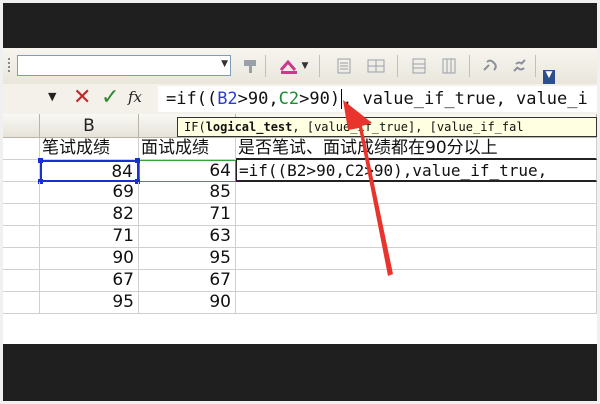  Describe the element at coordinates (9, 65) in the screenshot. I see `toolbar-grip` at that location.